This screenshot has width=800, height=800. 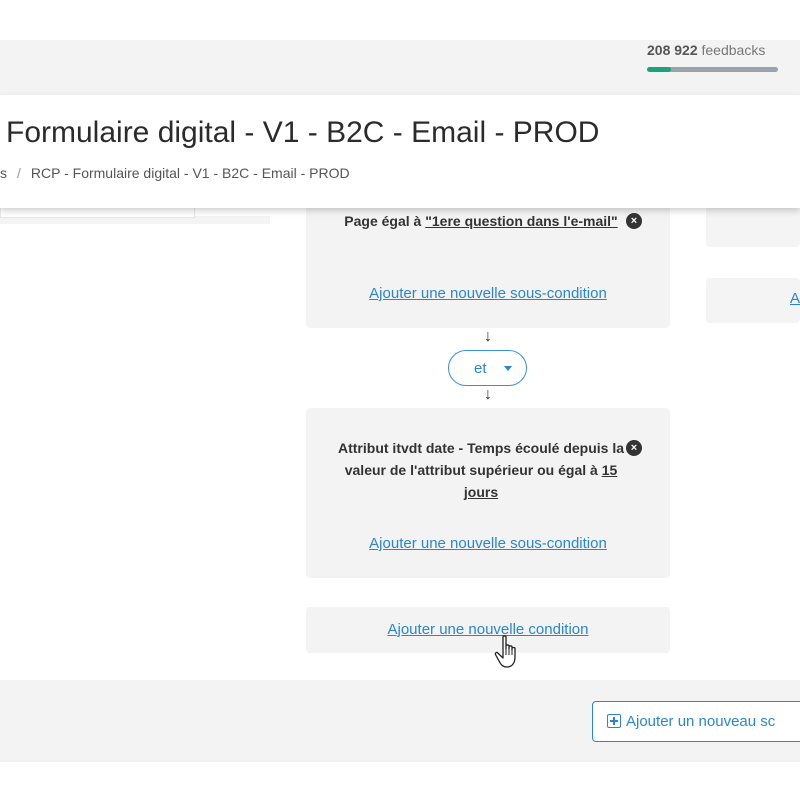 What do you see at coordinates (712, 69) in the screenshot?
I see `feedback-progress-bar` at bounding box center [712, 69].